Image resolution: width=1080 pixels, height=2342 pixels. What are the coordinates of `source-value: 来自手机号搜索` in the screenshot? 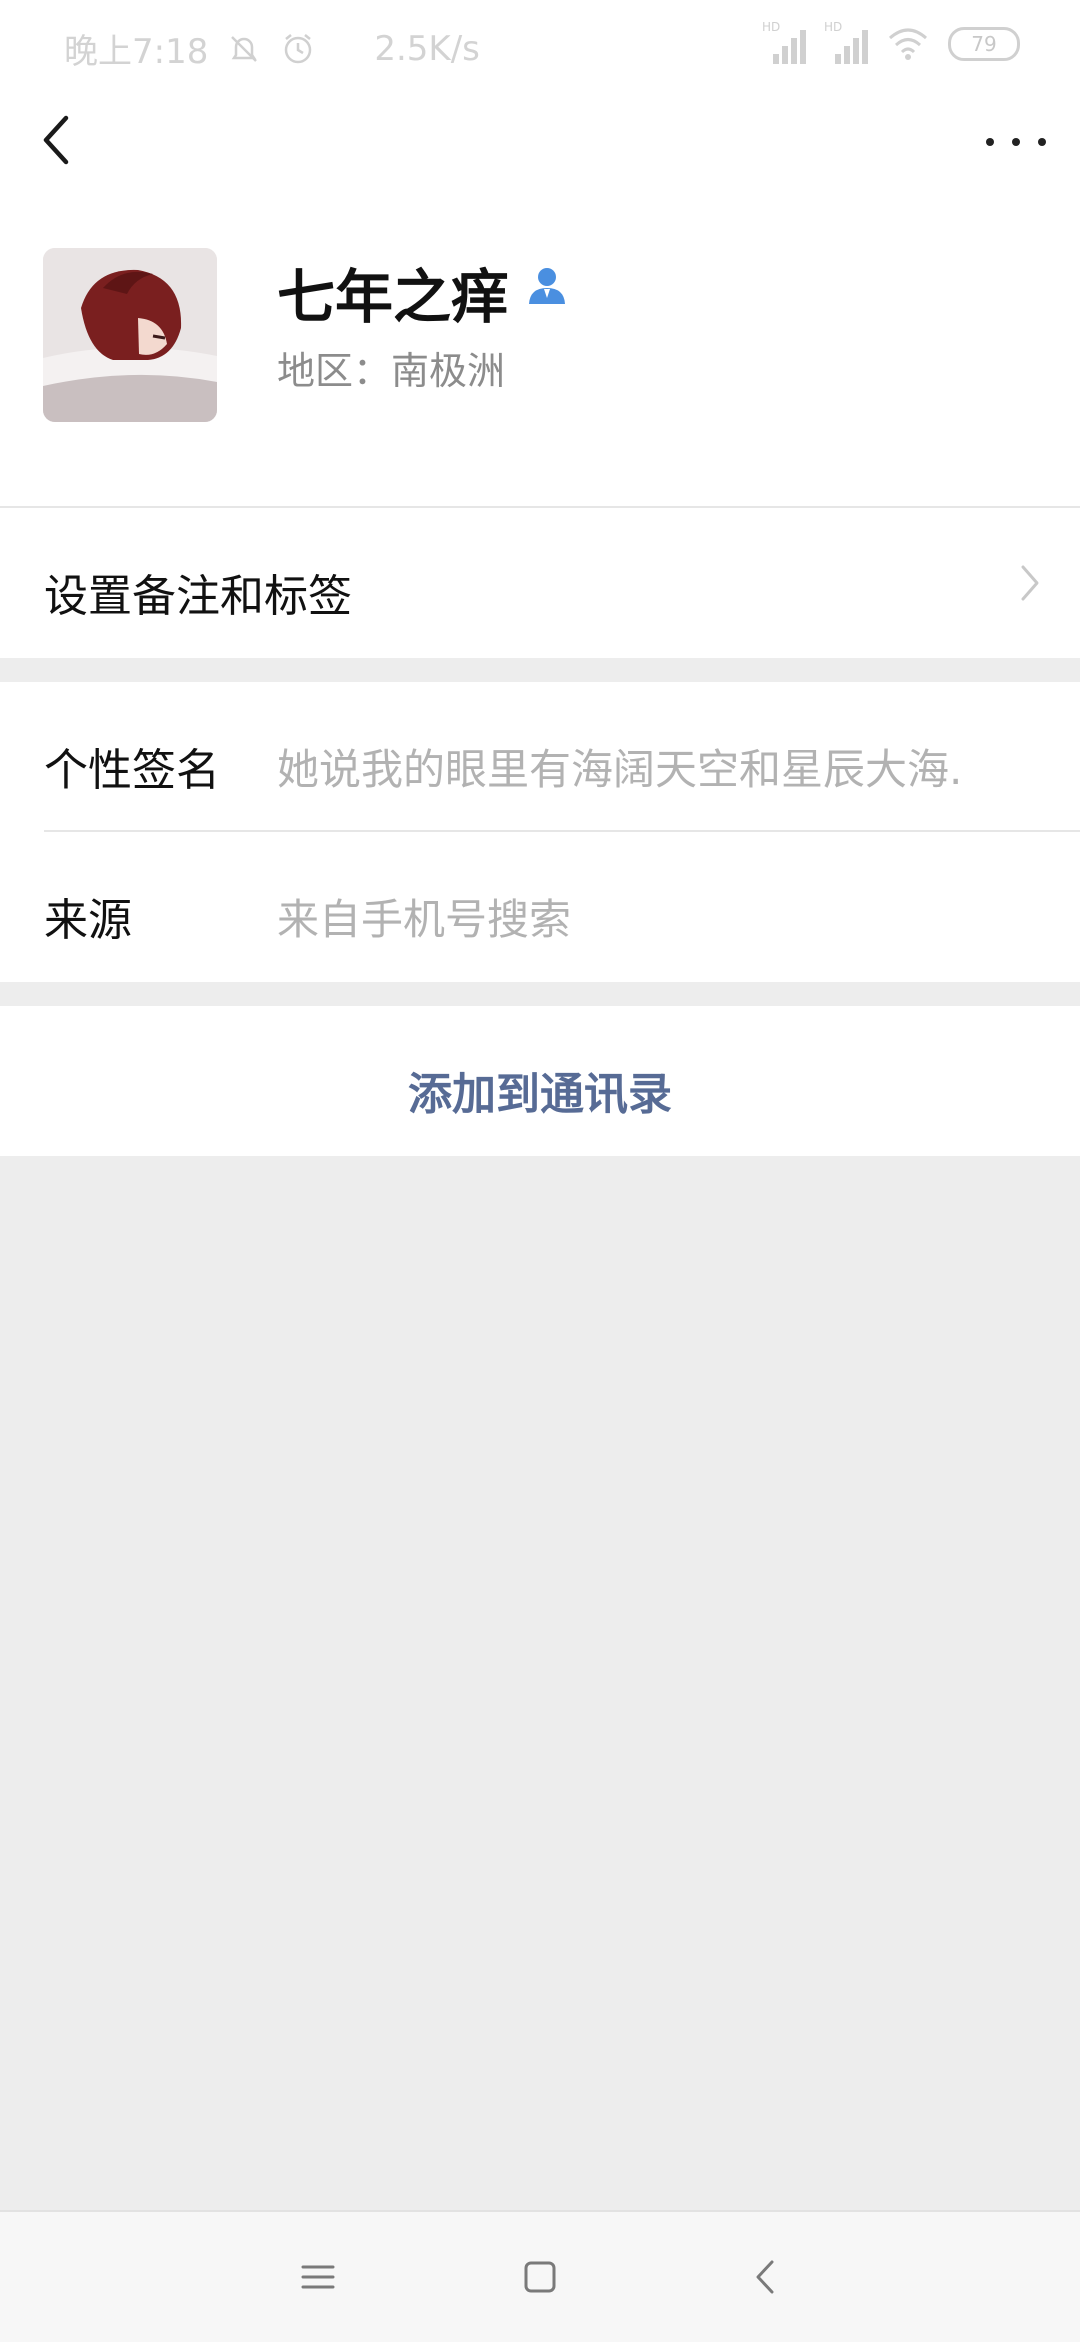 It's located at (424, 919).